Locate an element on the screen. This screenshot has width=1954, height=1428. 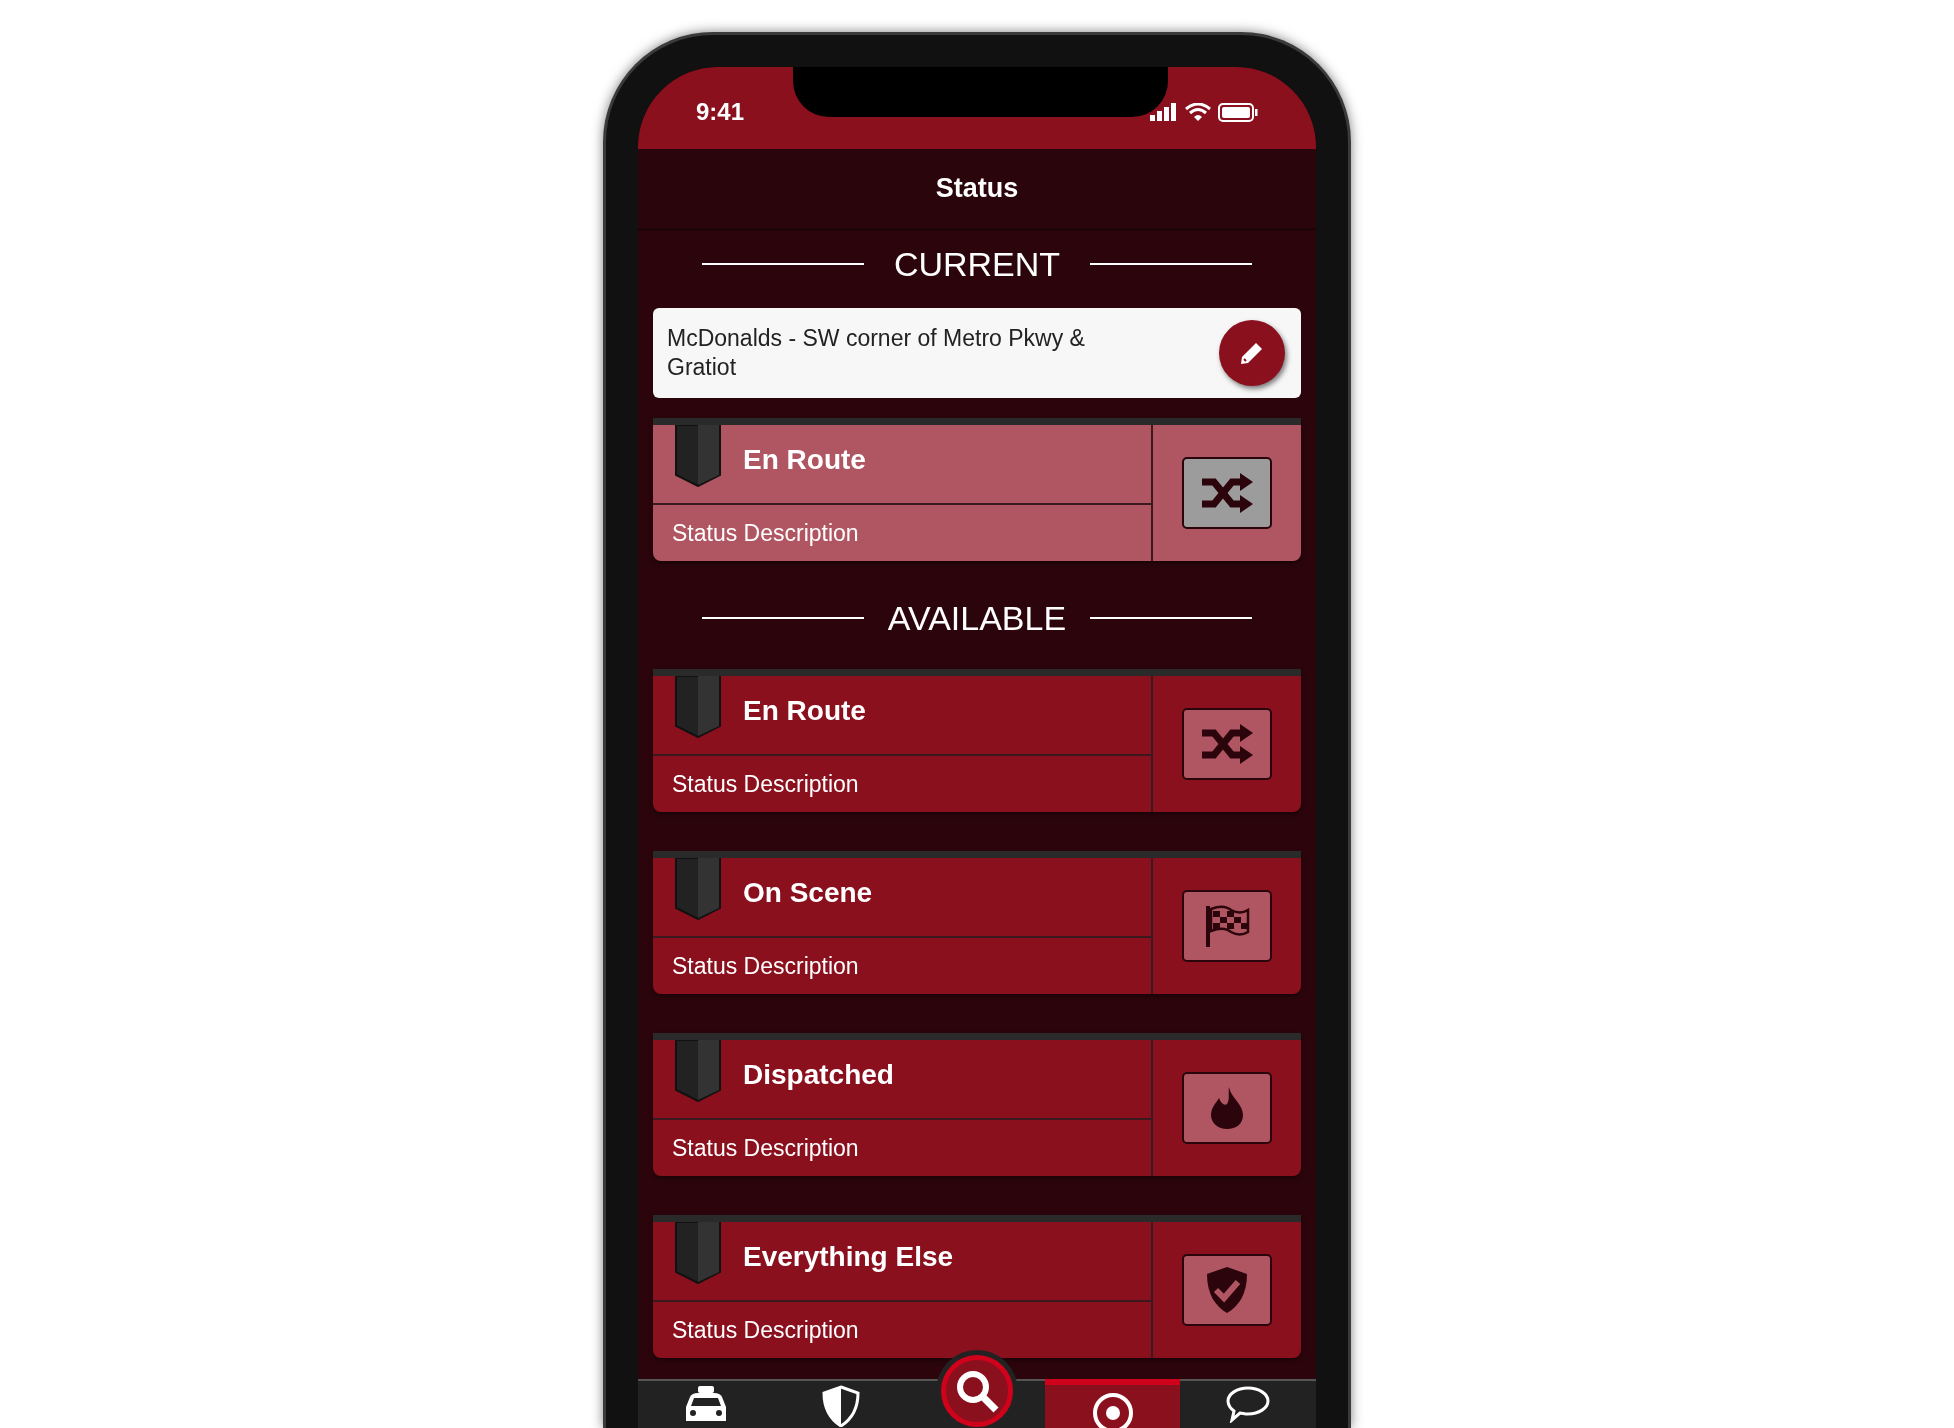
status-title: On Scene is located at coordinates (808, 893).